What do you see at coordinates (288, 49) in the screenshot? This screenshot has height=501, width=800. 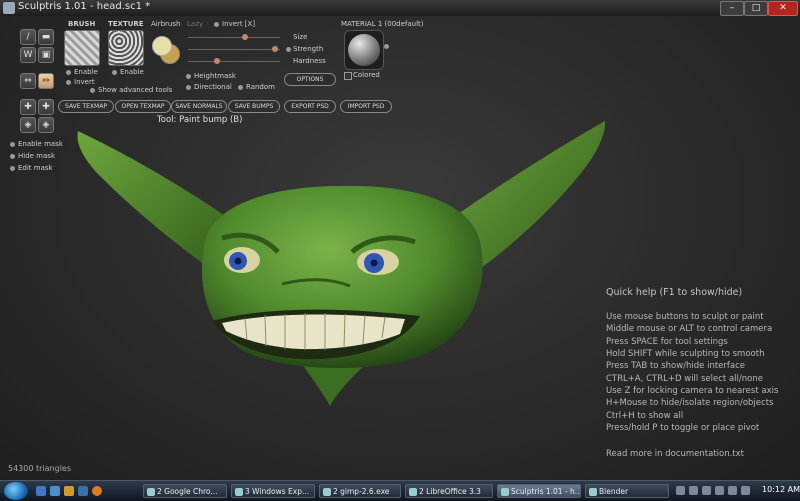 I see `strength-radio` at bounding box center [288, 49].